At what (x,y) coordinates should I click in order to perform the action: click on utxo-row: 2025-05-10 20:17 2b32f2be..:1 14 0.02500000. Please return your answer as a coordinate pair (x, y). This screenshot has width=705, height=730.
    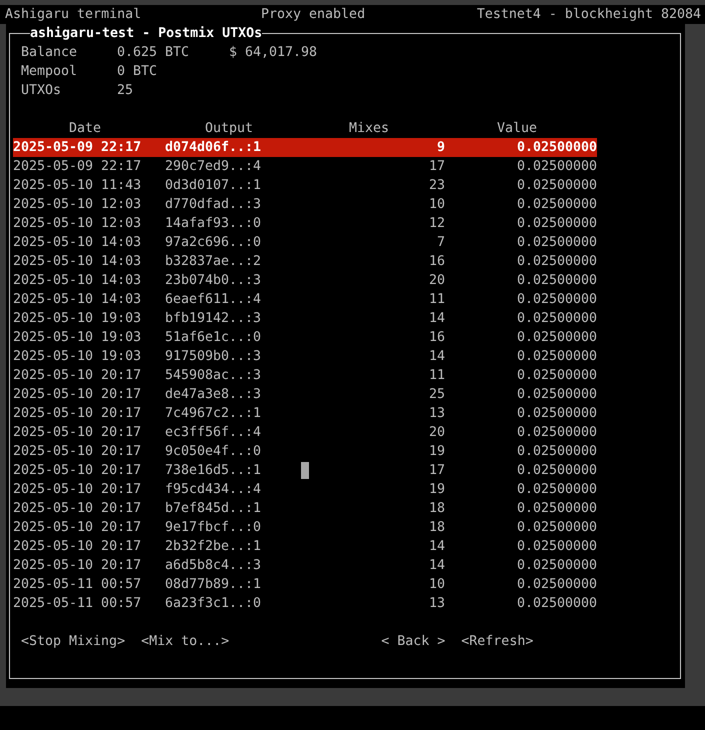
    Looking at the image, I should click on (305, 546).